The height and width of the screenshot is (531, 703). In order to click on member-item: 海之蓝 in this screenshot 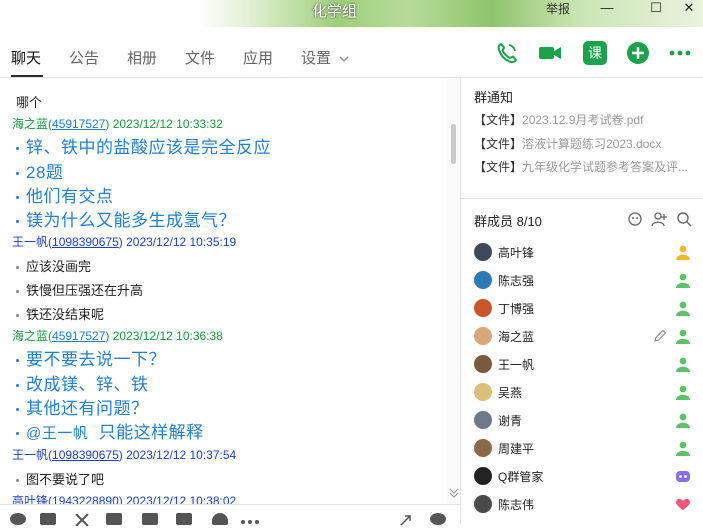, I will do `click(582, 336)`.